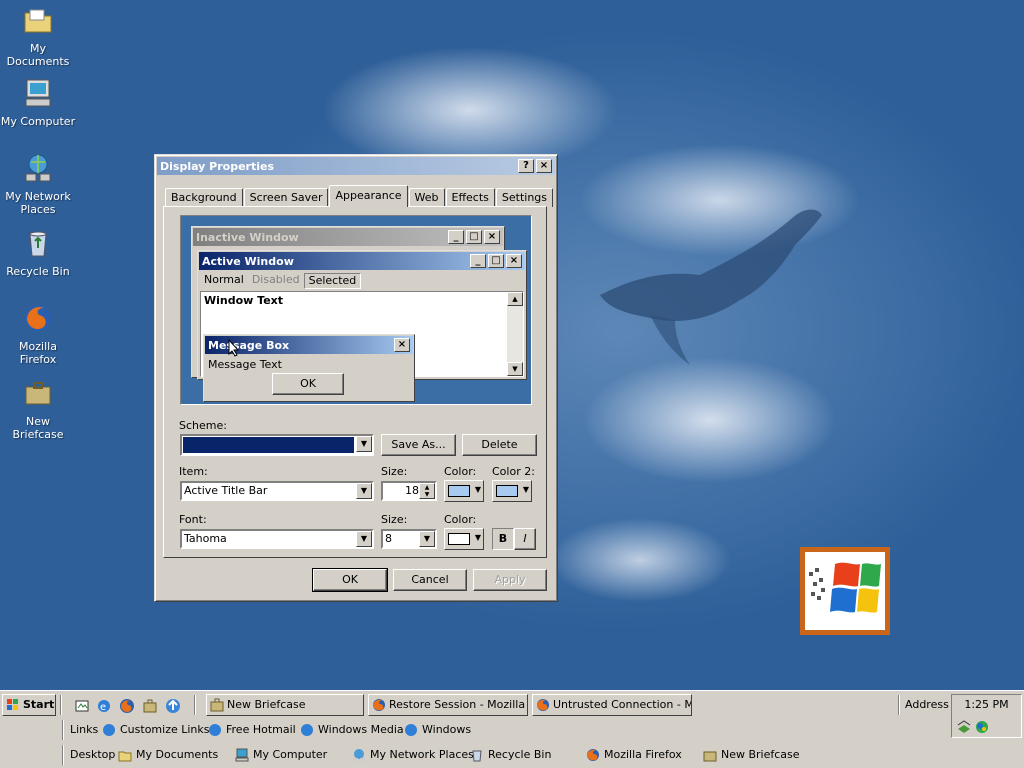  I want to click on close-button: ×, so click(544, 166).